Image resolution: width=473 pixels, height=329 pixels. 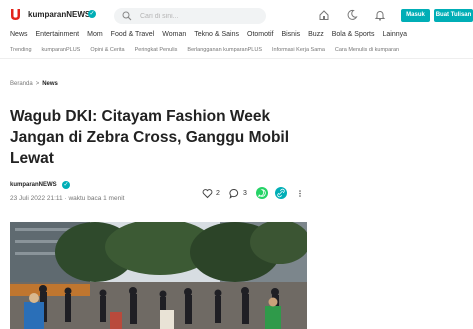 What do you see at coordinates (19, 34) in the screenshot?
I see `nav-item-news: News` at bounding box center [19, 34].